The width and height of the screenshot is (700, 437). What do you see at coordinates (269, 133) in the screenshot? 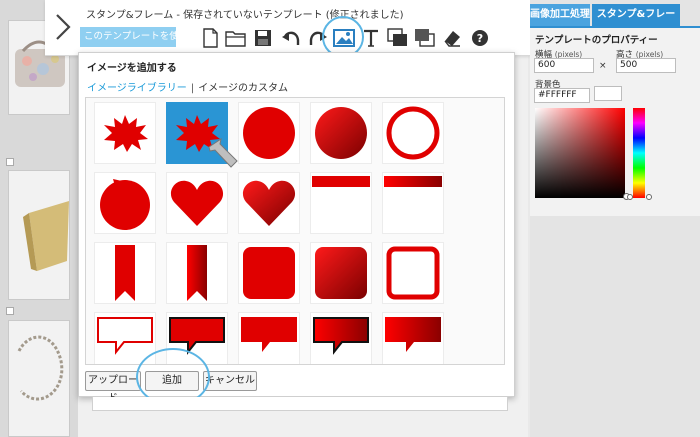
I see `shape-circle` at bounding box center [269, 133].